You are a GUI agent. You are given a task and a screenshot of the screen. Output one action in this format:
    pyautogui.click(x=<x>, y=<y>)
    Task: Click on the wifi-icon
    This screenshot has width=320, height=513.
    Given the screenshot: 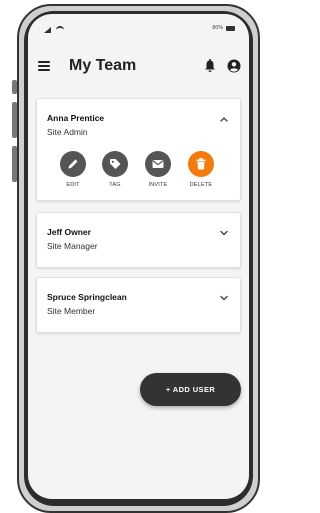 What is the action you would take?
    pyautogui.click(x=60, y=29)
    